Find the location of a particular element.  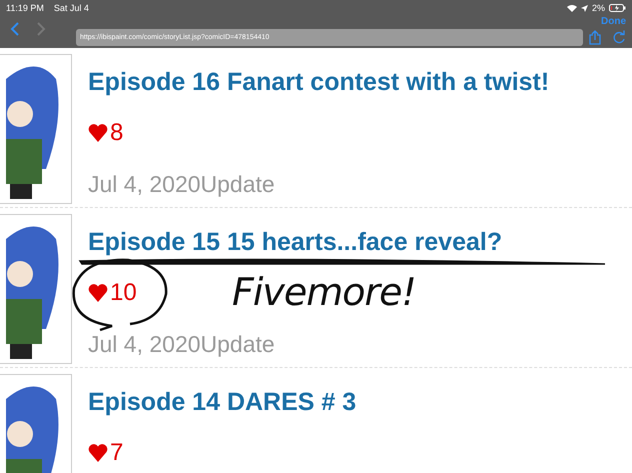

location-arrow-icon is located at coordinates (584, 8).